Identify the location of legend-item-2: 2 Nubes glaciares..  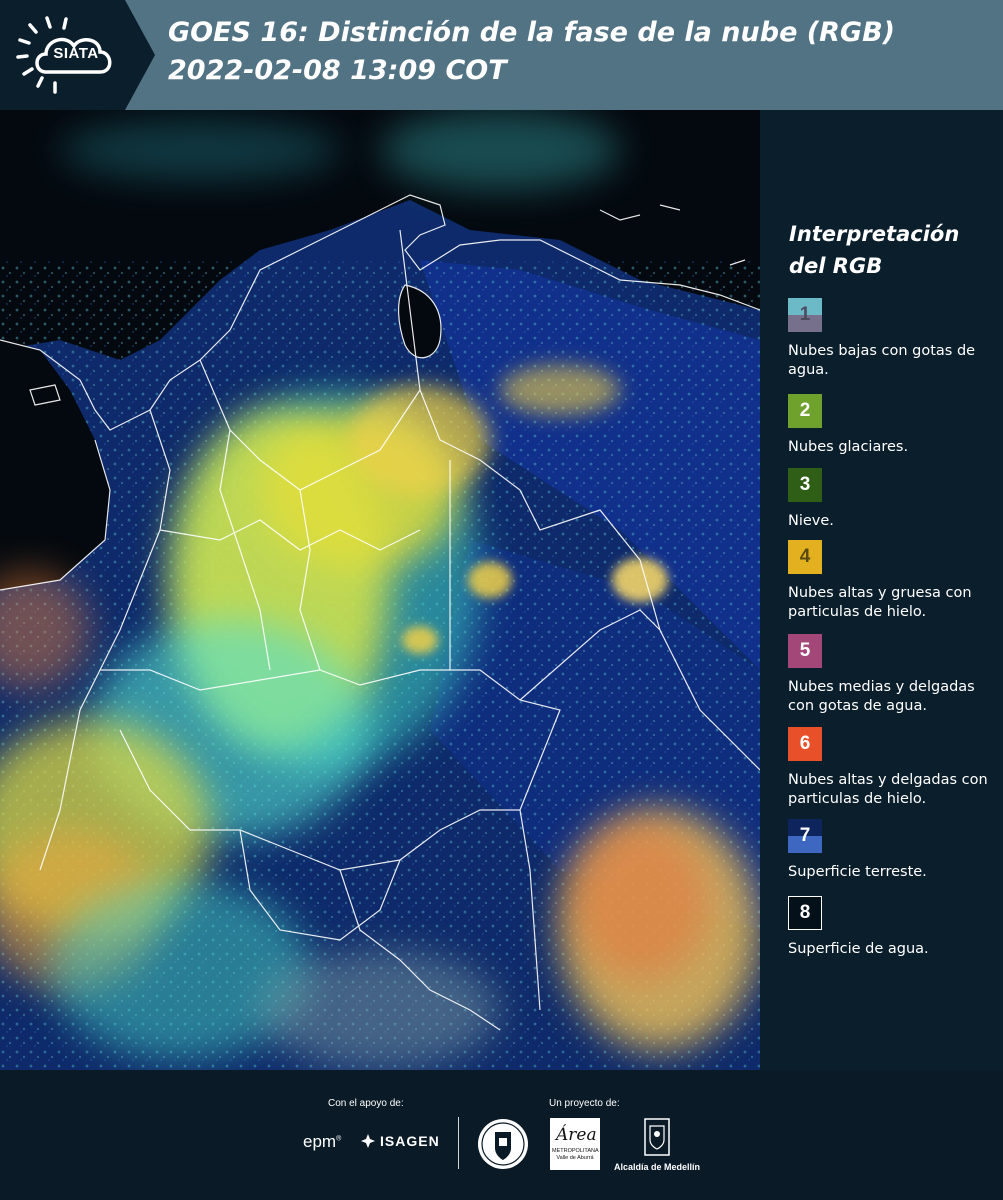
(894, 425).